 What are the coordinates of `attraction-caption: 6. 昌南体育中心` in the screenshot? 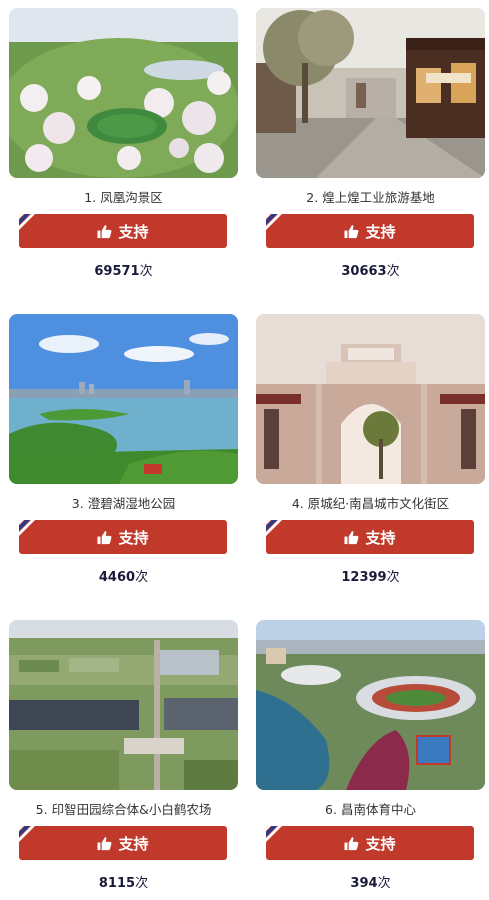 It's located at (370, 809).